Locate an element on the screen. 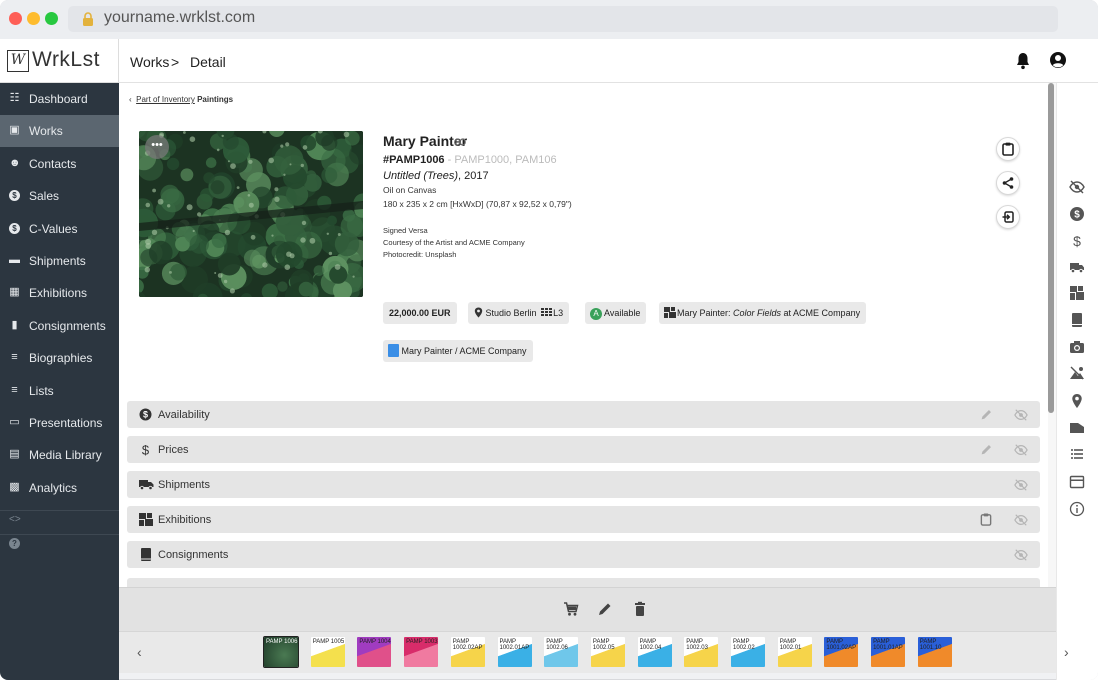 The height and width of the screenshot is (680, 1098). no-image-icon is located at coordinates (1077, 373).